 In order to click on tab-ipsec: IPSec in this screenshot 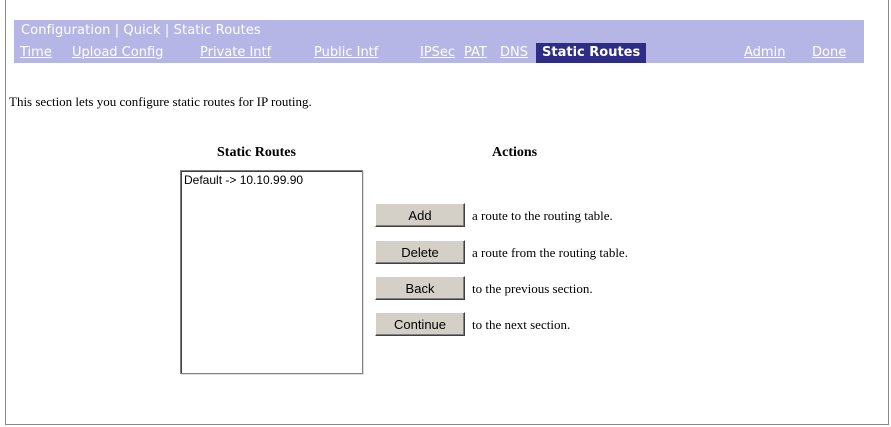, I will do `click(437, 52)`.